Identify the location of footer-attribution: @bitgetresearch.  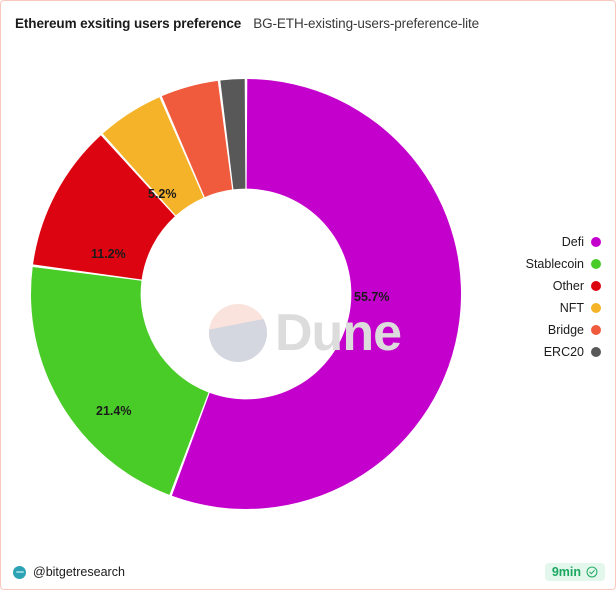
(69, 572).